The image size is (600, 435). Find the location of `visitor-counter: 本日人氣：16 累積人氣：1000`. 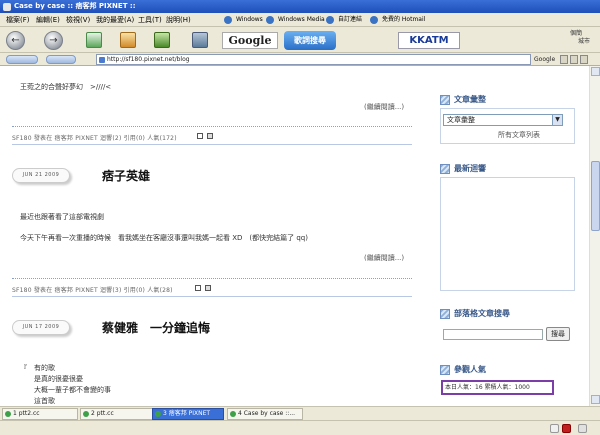

visitor-counter: 本日人氣：16 累積人氣：1000 is located at coordinates (497, 387).